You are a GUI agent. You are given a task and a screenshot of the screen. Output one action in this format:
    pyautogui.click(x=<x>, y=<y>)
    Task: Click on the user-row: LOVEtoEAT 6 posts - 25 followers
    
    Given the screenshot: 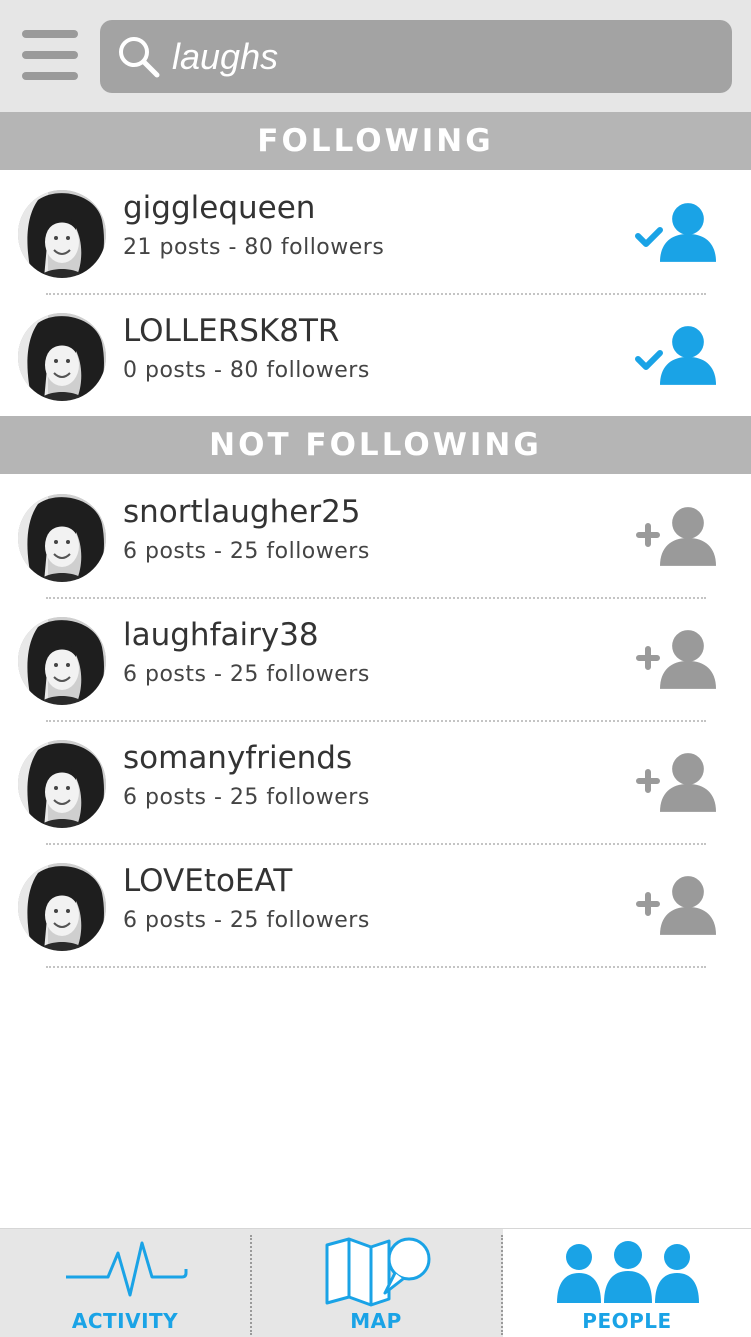 What is the action you would take?
    pyautogui.click(x=375, y=904)
    